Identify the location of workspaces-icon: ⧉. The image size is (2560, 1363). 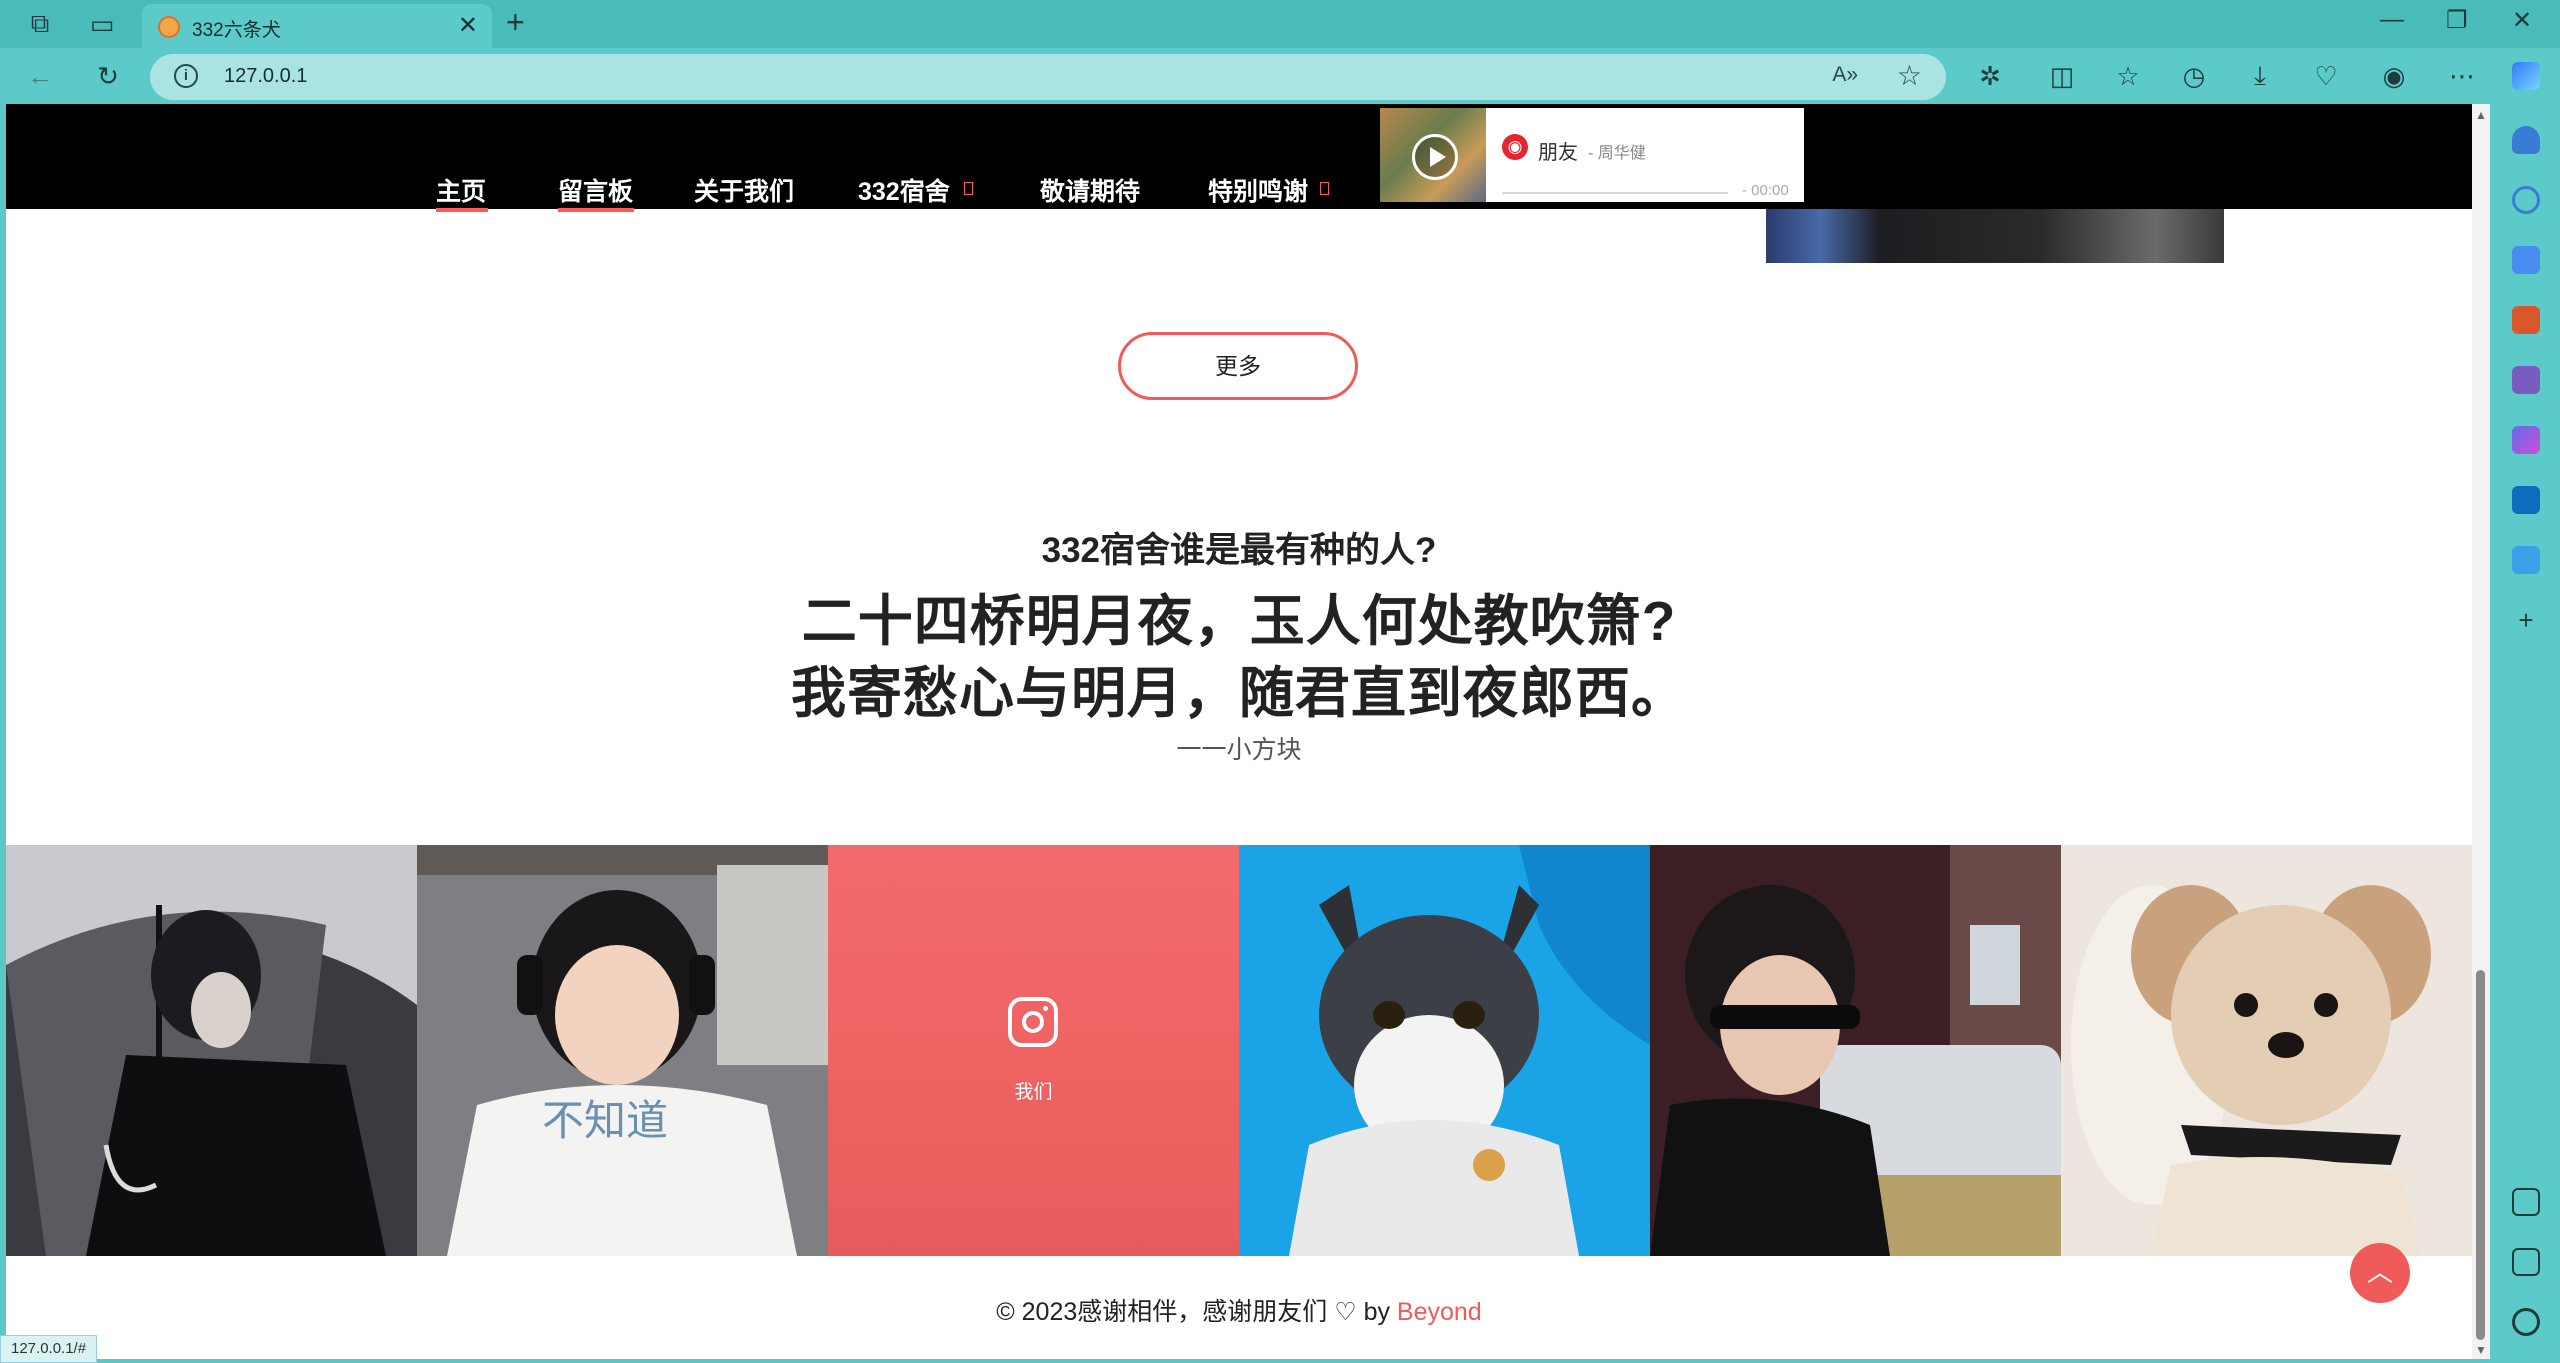
(40, 24).